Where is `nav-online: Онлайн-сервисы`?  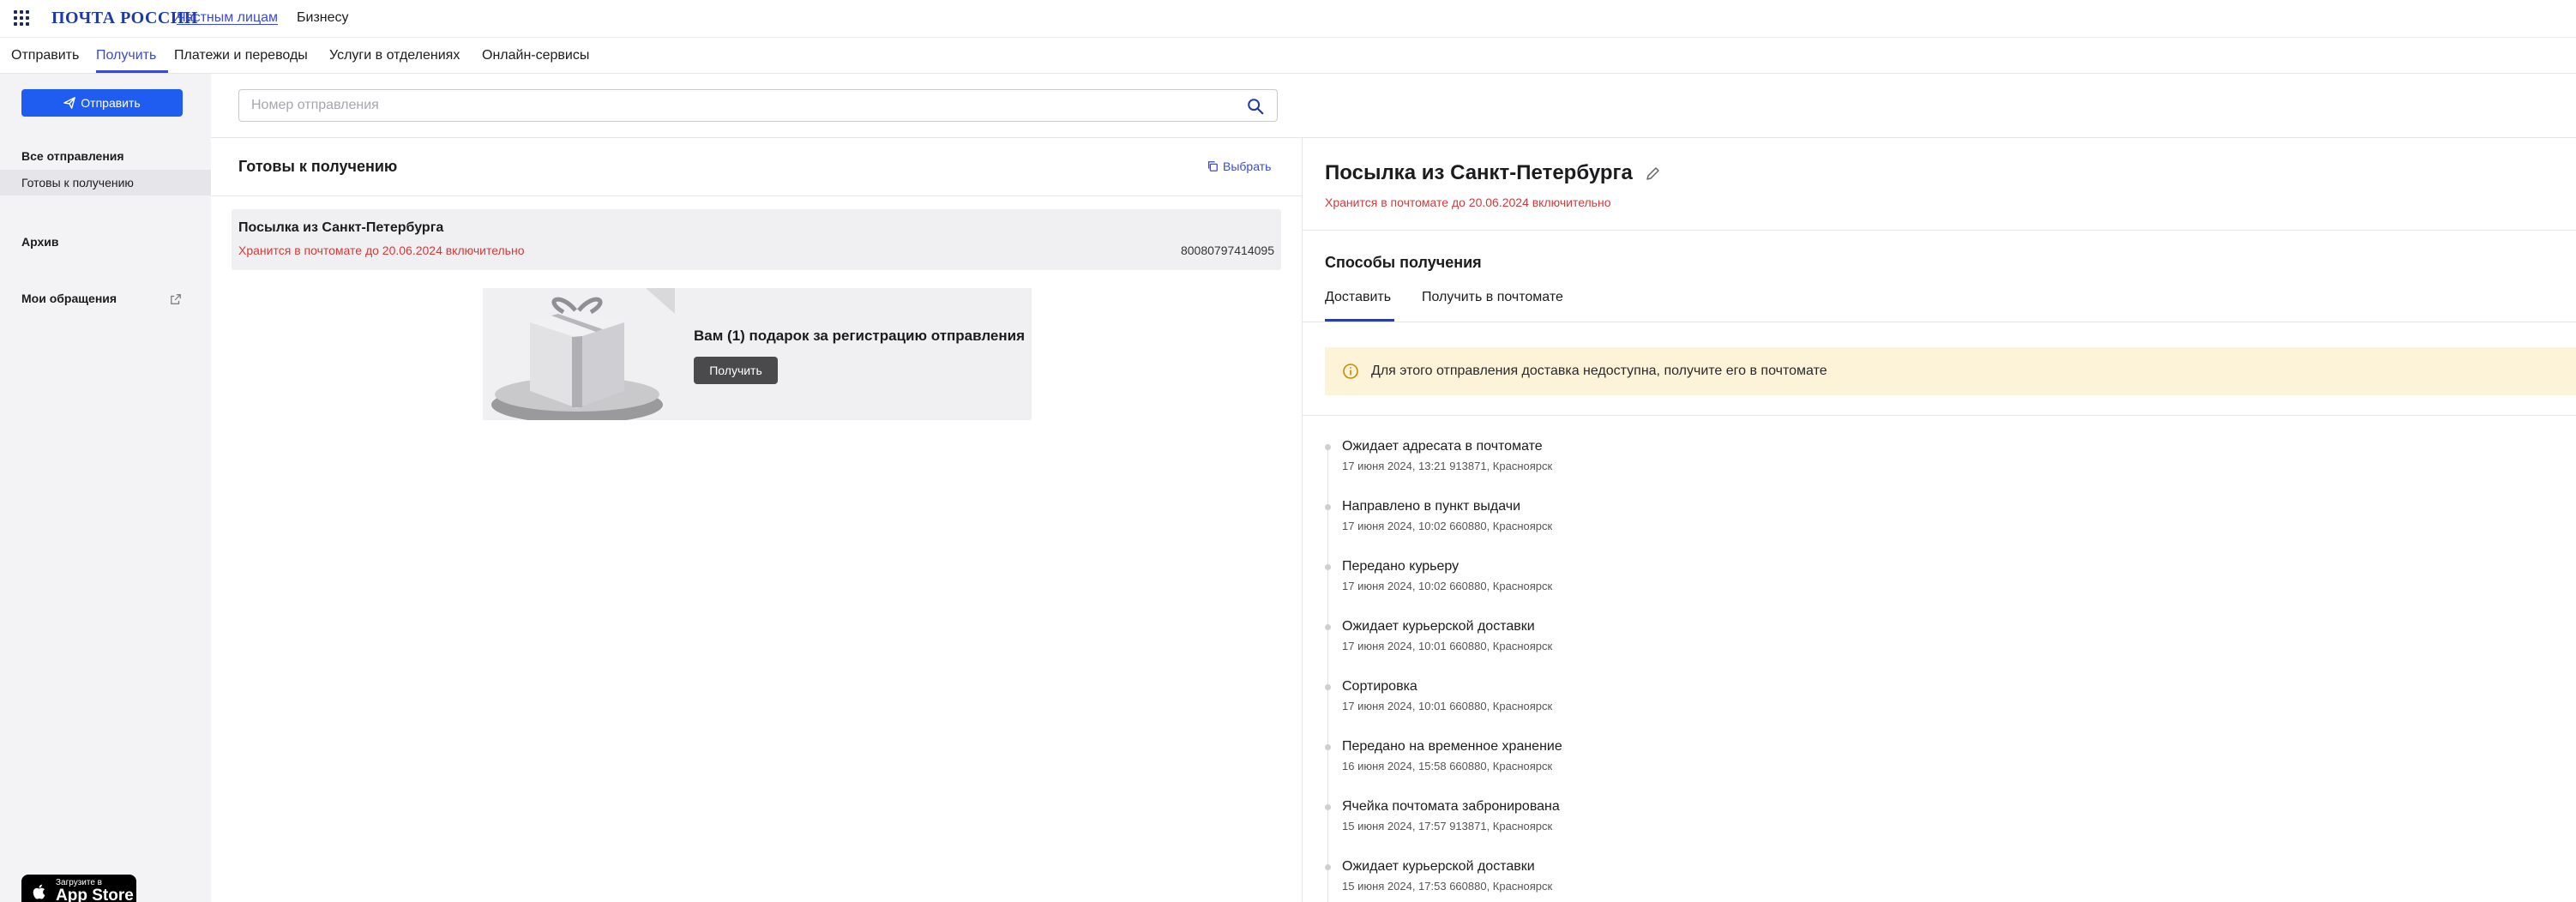 nav-online: Онлайн-сервисы is located at coordinates (535, 55).